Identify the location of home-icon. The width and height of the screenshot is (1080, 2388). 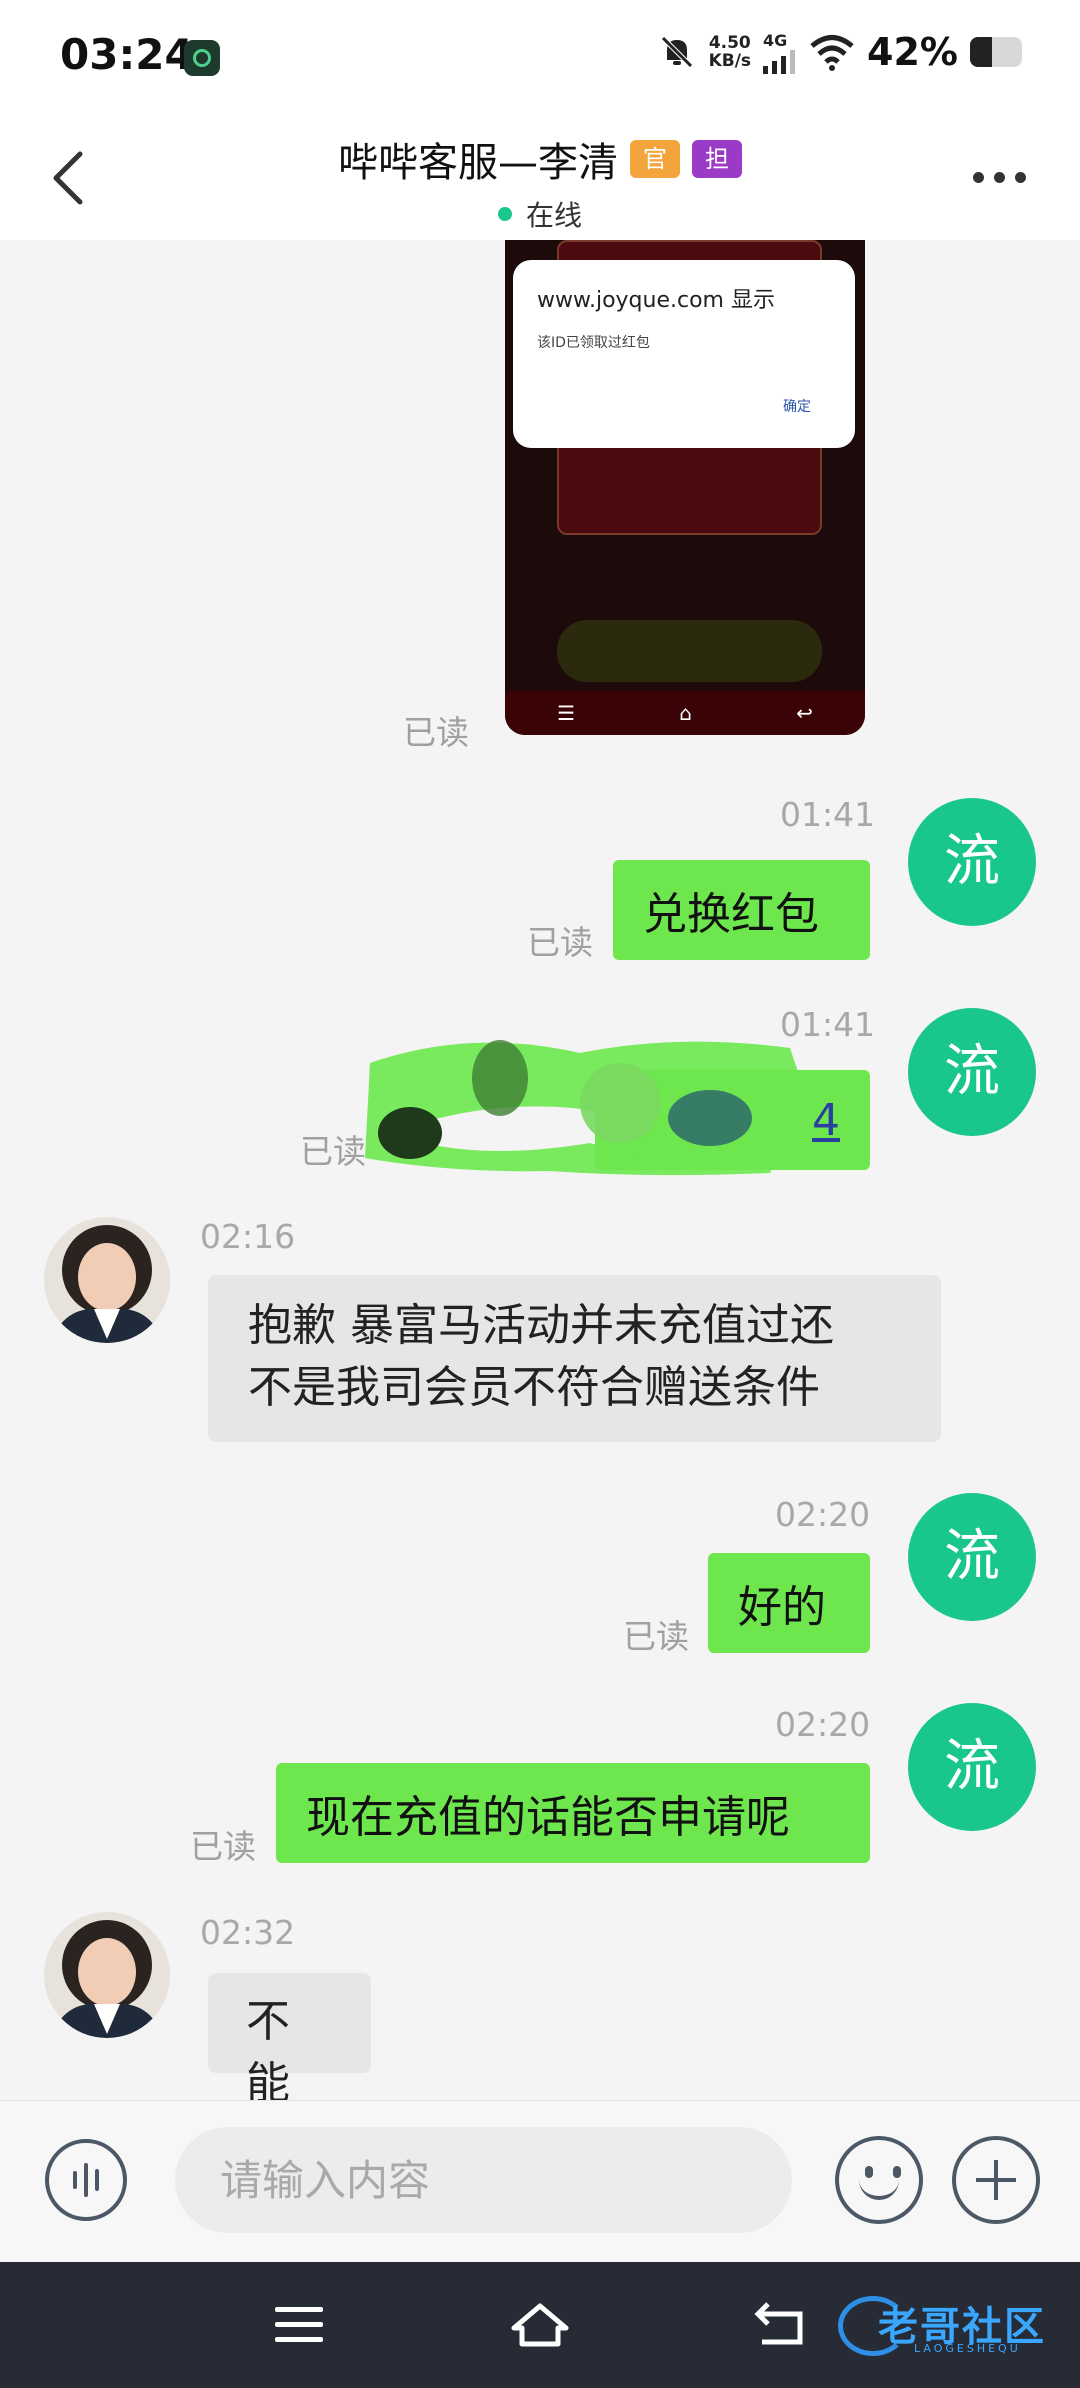
(540, 2325).